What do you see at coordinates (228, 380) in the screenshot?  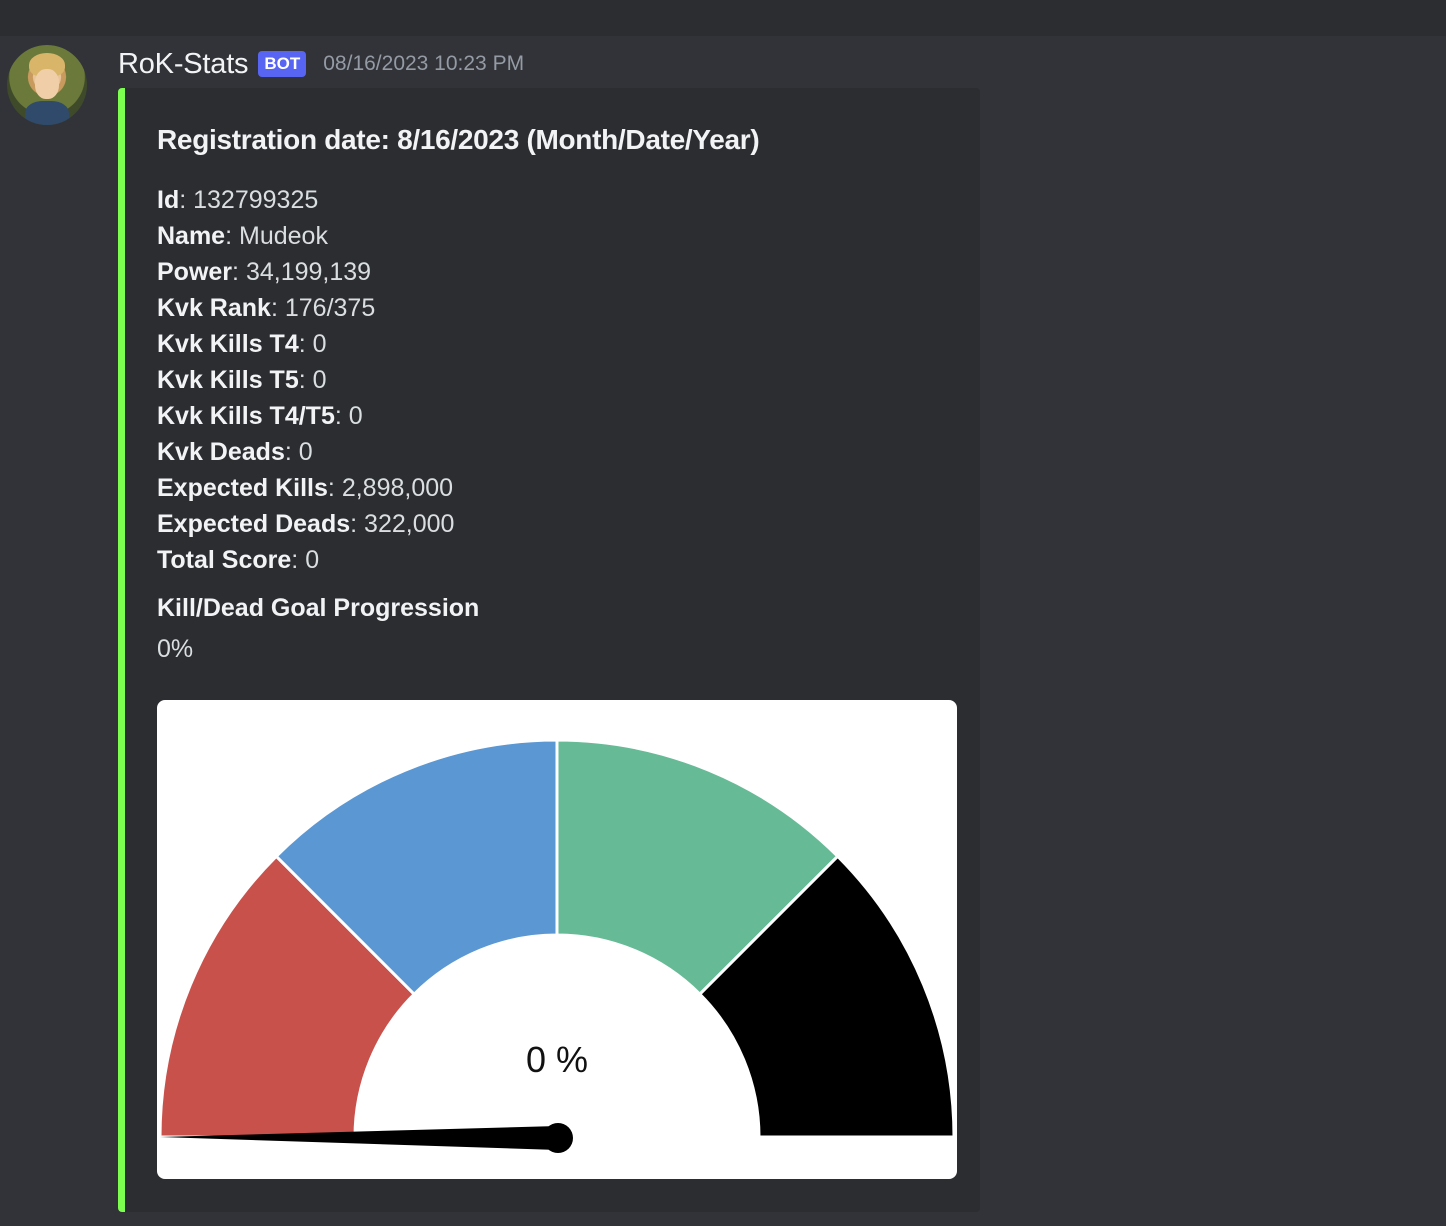 I see `field-label: Kvk Kills T5` at bounding box center [228, 380].